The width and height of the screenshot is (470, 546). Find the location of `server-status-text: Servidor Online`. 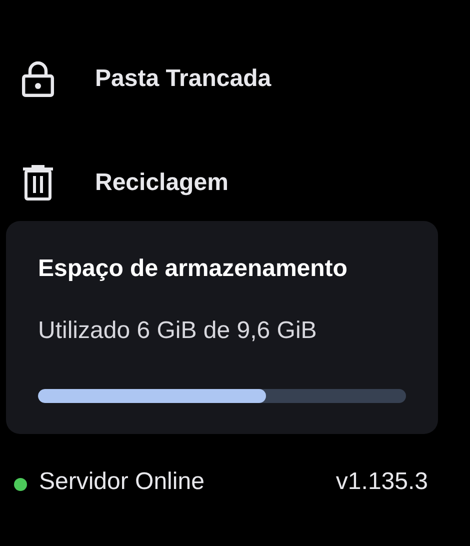

server-status-text: Servidor Online is located at coordinates (121, 482).